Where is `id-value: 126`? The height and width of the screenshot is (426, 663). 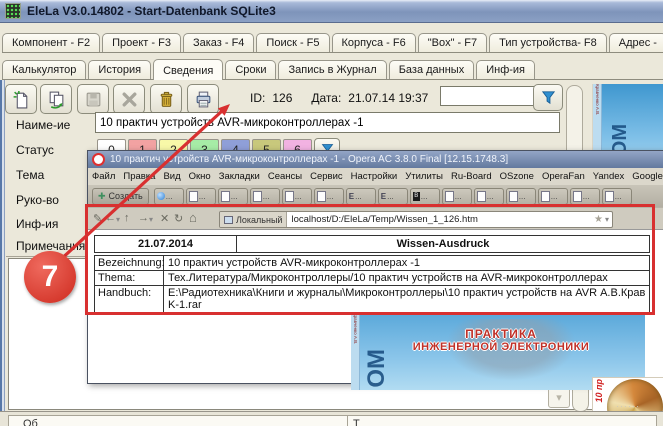 id-value: 126 is located at coordinates (282, 98).